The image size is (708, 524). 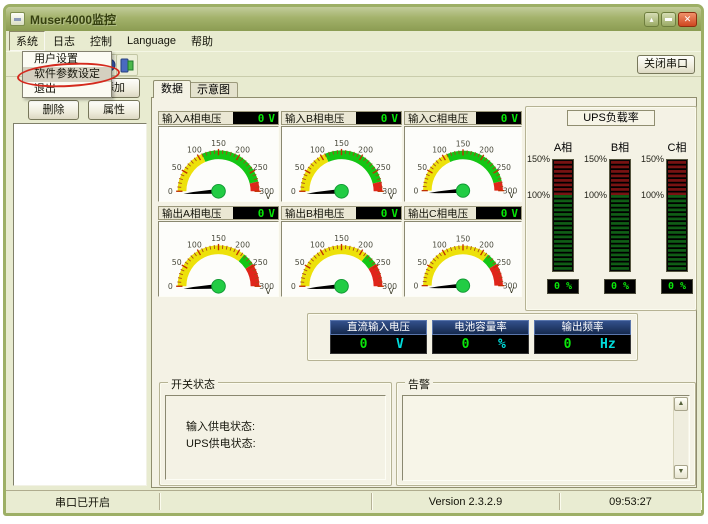 I want to click on restore-icon, so click(x=668, y=19).